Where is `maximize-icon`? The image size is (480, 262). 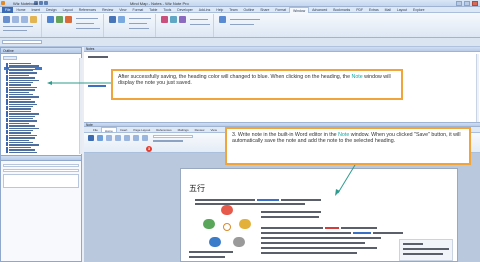
maximize-icon is located at coordinates (467, 3).